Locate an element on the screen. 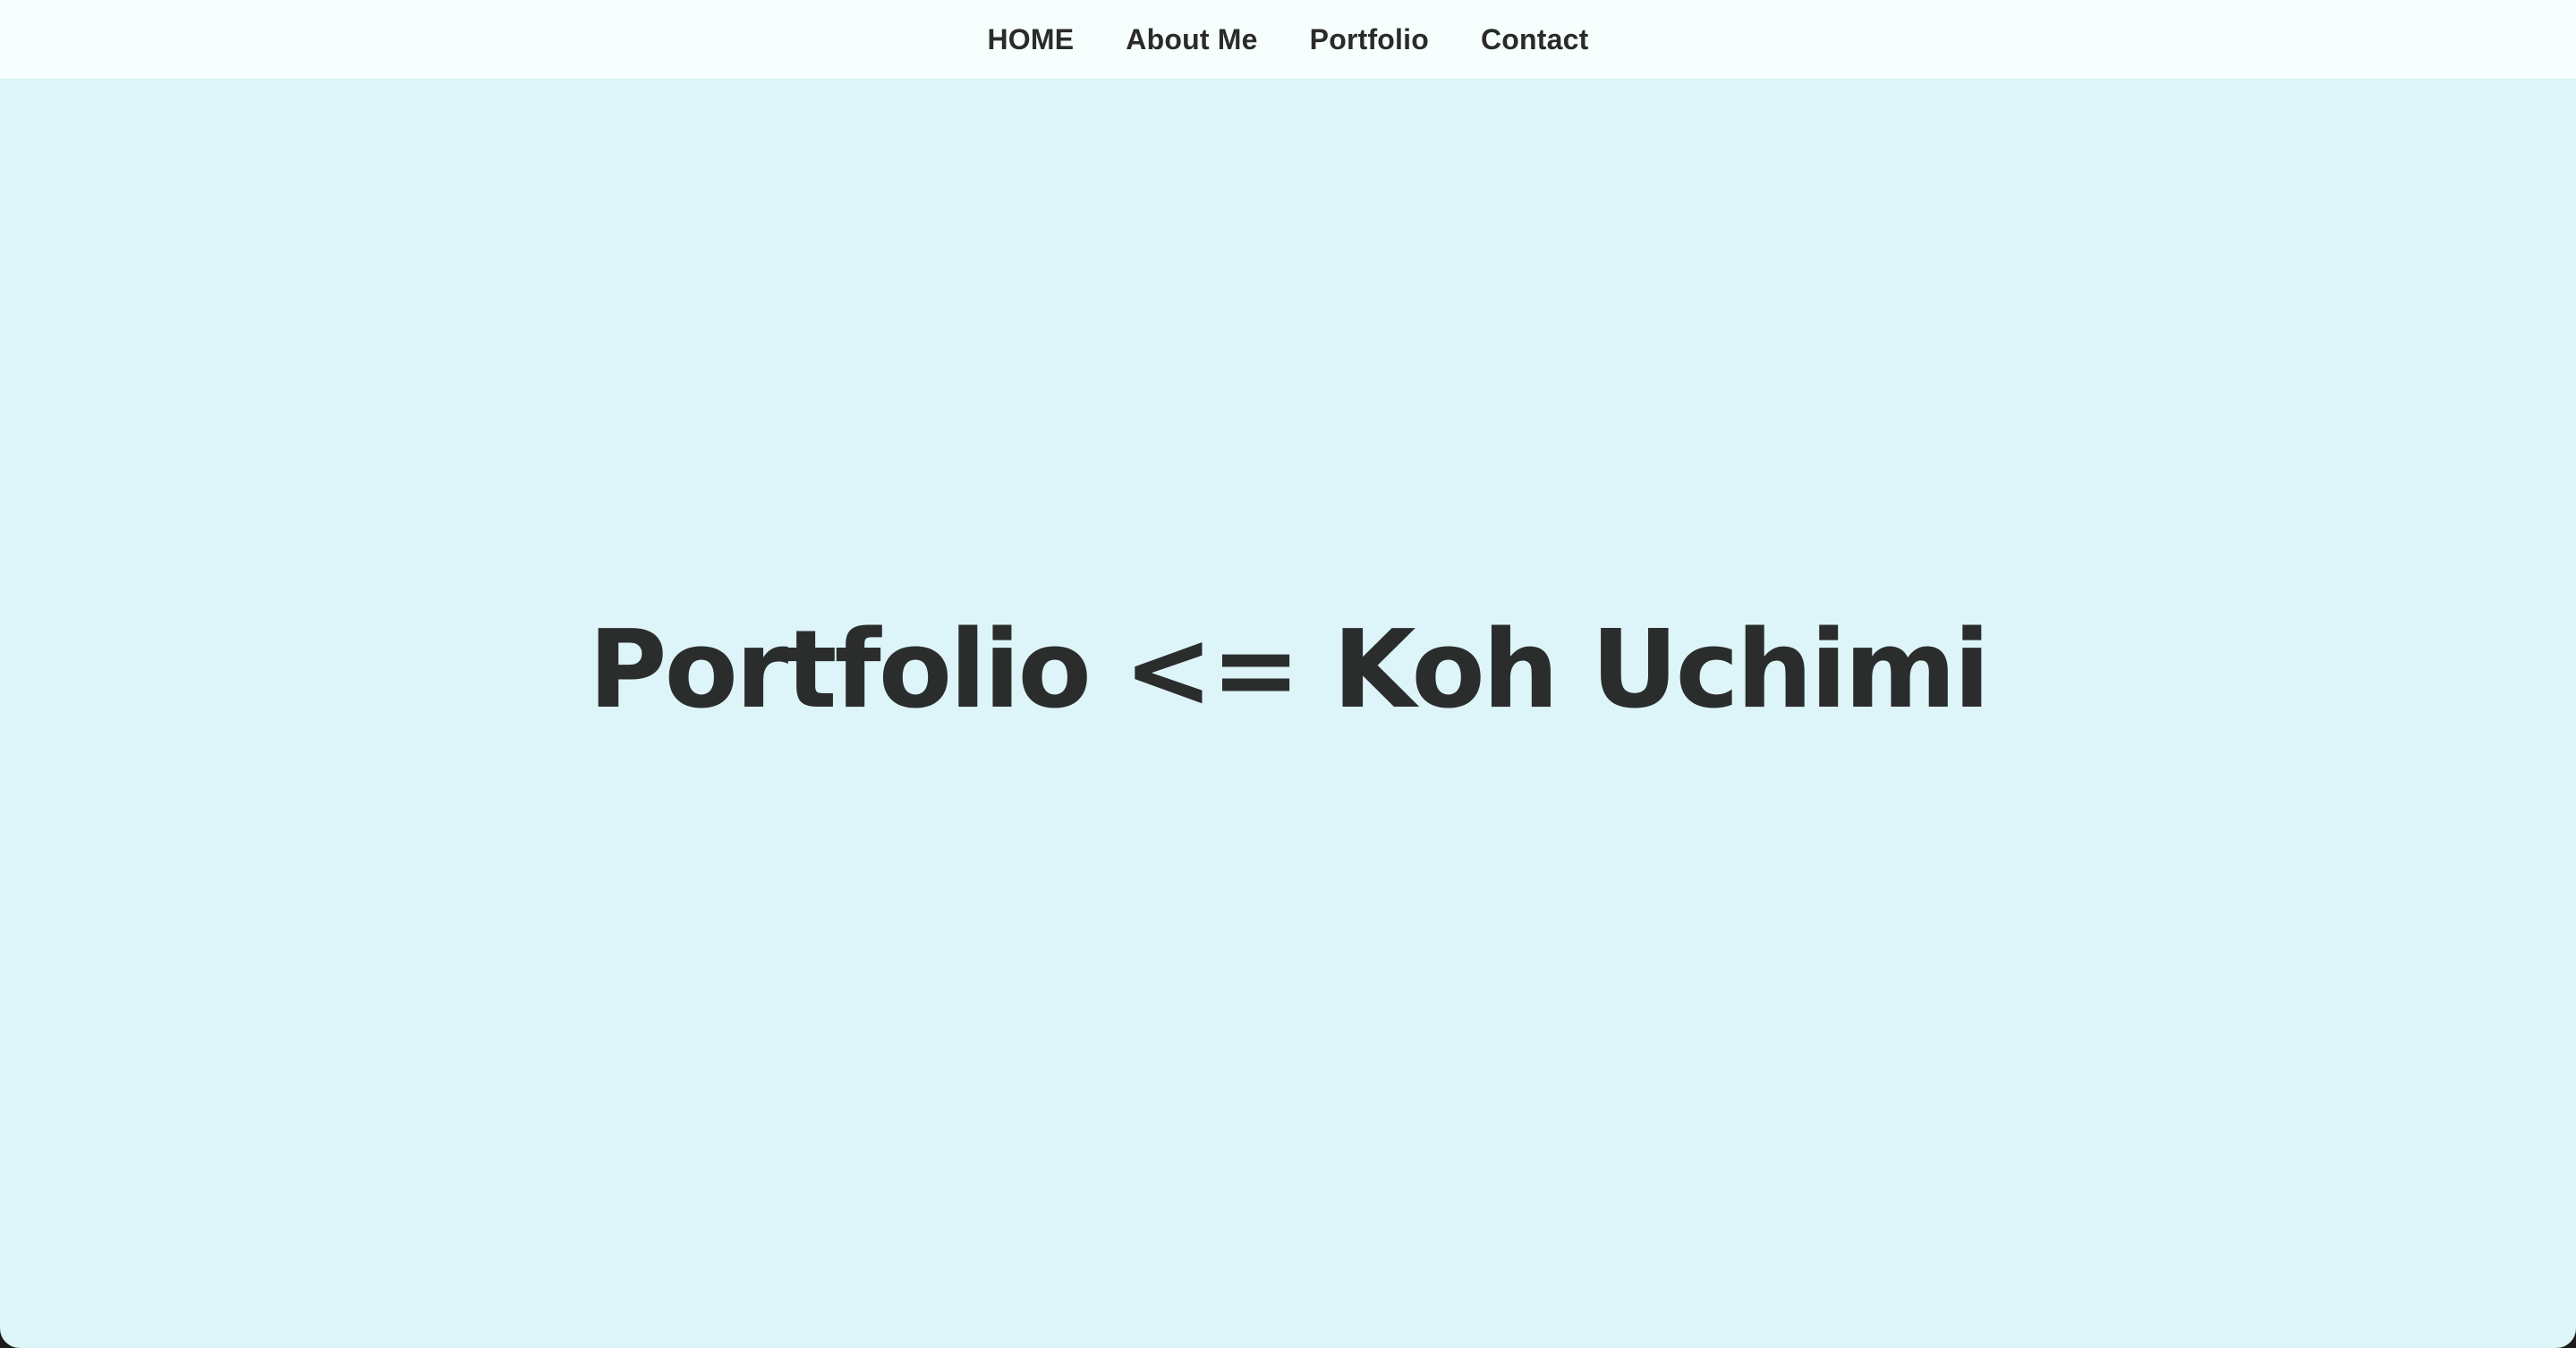  nav-link-contact: Contact is located at coordinates (1535, 39).